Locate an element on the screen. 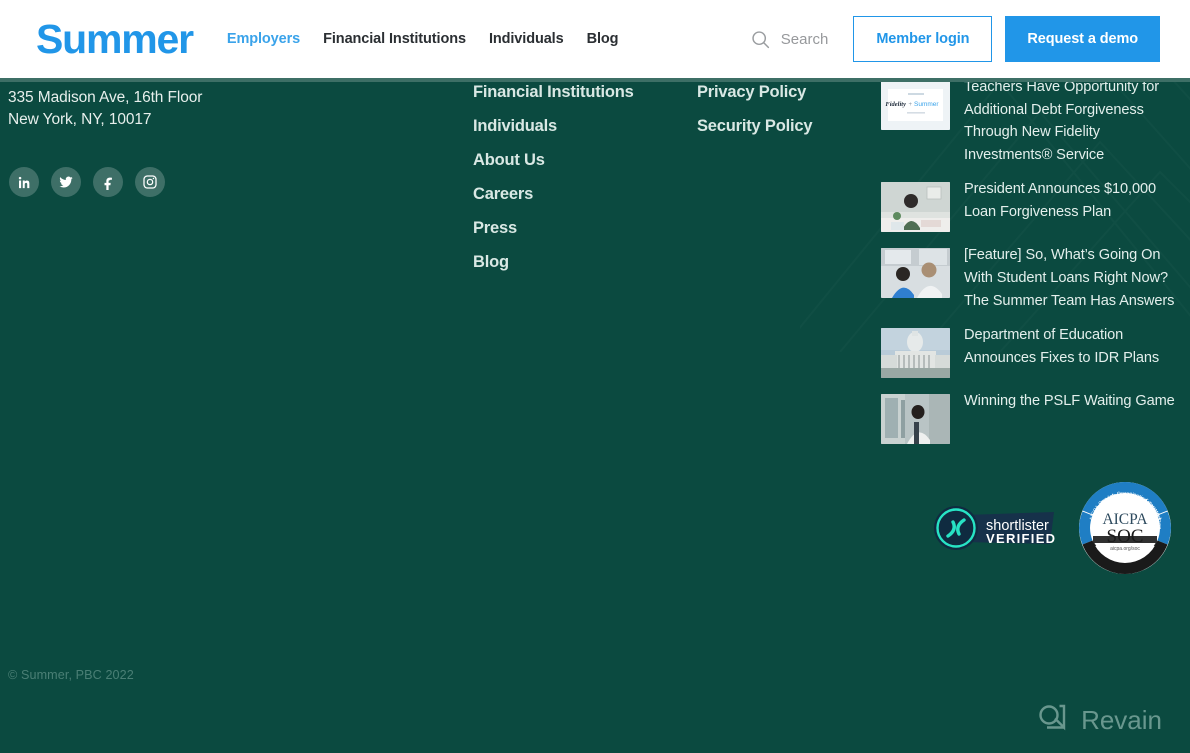 The width and height of the screenshot is (1190, 753). fidelity-summer-thumbnail: Fidelity + Summer is located at coordinates (915, 106).